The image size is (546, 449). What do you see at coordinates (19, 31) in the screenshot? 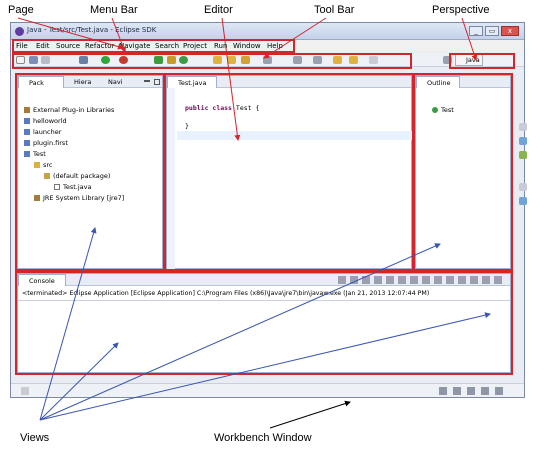
I see `eclipse-app-icon` at bounding box center [19, 31].